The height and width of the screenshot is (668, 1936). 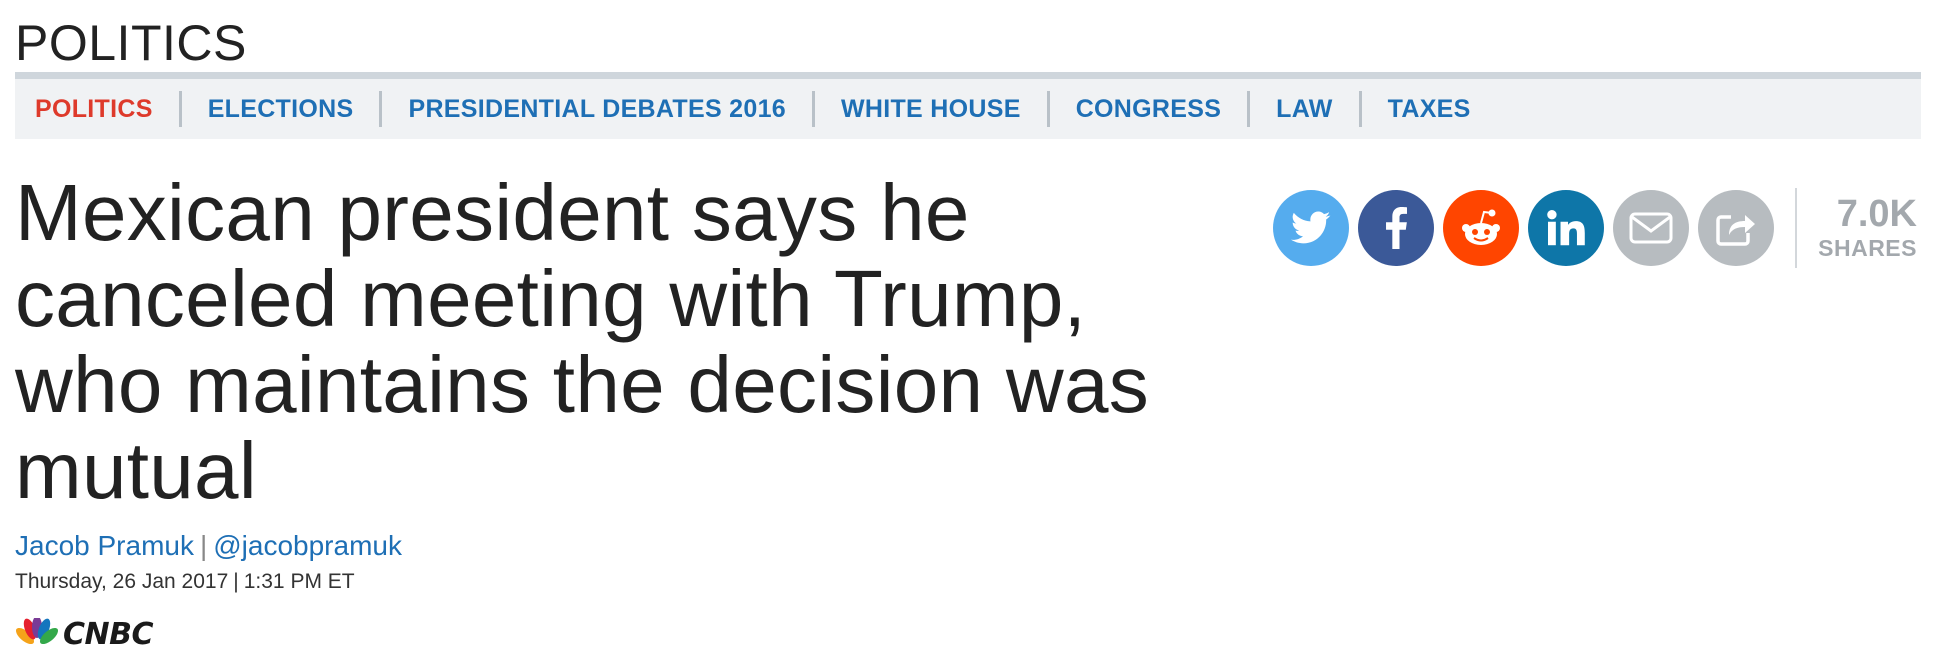 I want to click on dateline: Thursday, 26 Jan 2017 | 1:31 PM ET, so click(x=185, y=582).